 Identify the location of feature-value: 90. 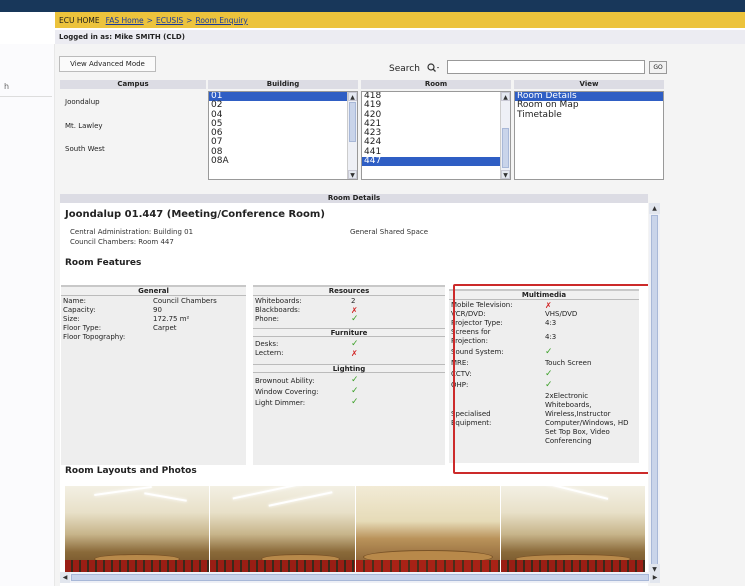
(157, 310).